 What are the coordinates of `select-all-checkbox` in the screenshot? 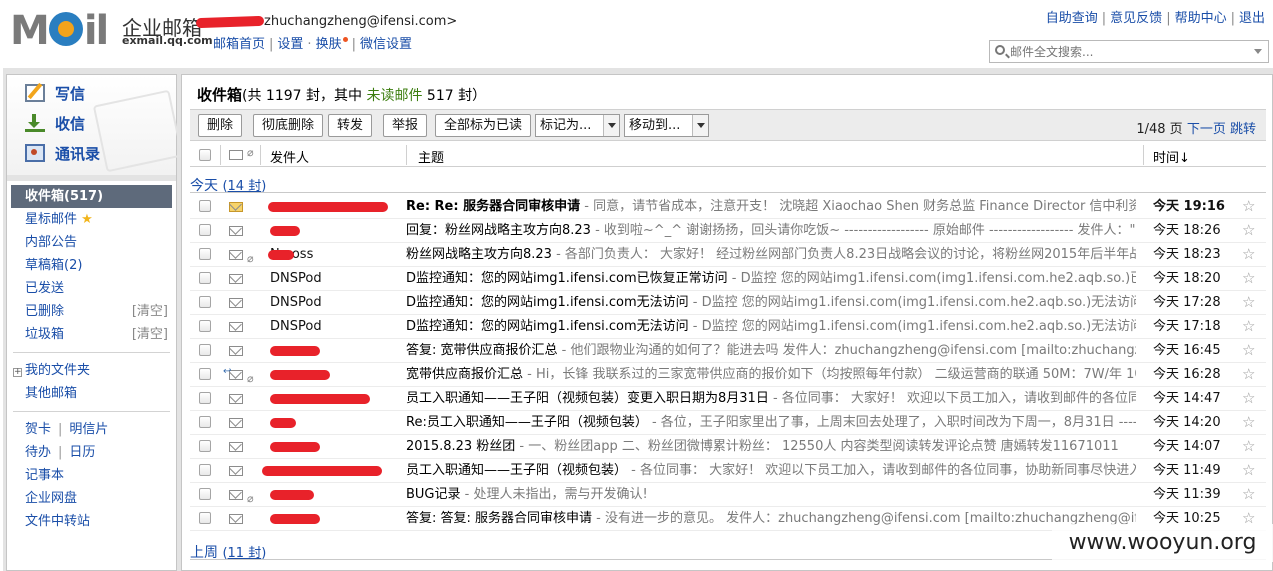 It's located at (205, 155).